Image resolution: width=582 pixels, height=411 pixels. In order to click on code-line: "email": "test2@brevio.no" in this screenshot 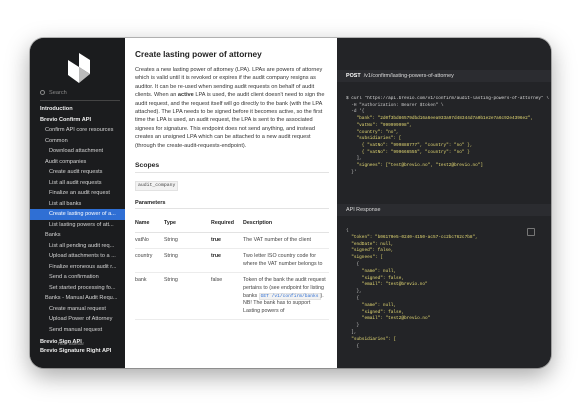, I will do `click(388, 319)`.